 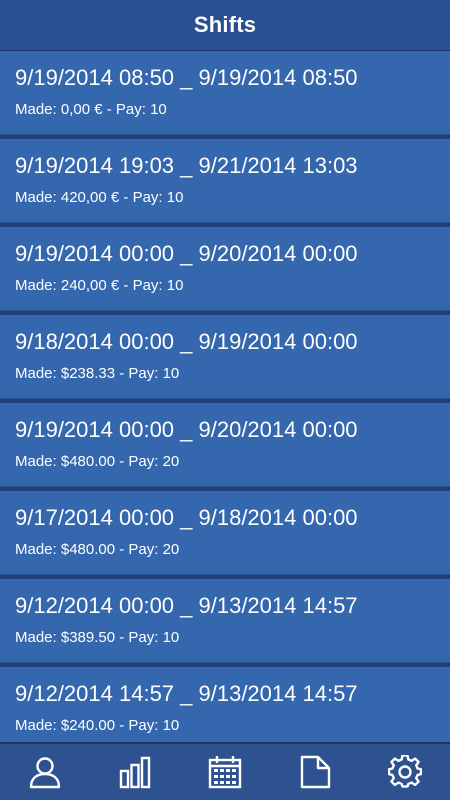 What do you see at coordinates (186, 693) in the screenshot?
I see `shift-date-range: 9/12/2014 14:57 _ 9/13/2014 14:57` at bounding box center [186, 693].